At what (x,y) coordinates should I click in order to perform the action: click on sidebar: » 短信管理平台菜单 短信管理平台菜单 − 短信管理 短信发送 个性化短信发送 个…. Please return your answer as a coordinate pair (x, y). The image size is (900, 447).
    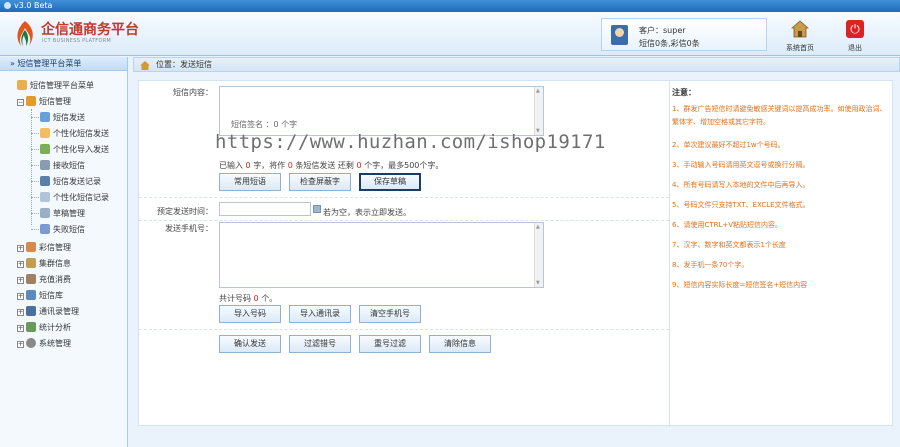
    Looking at the image, I should click on (64, 252).